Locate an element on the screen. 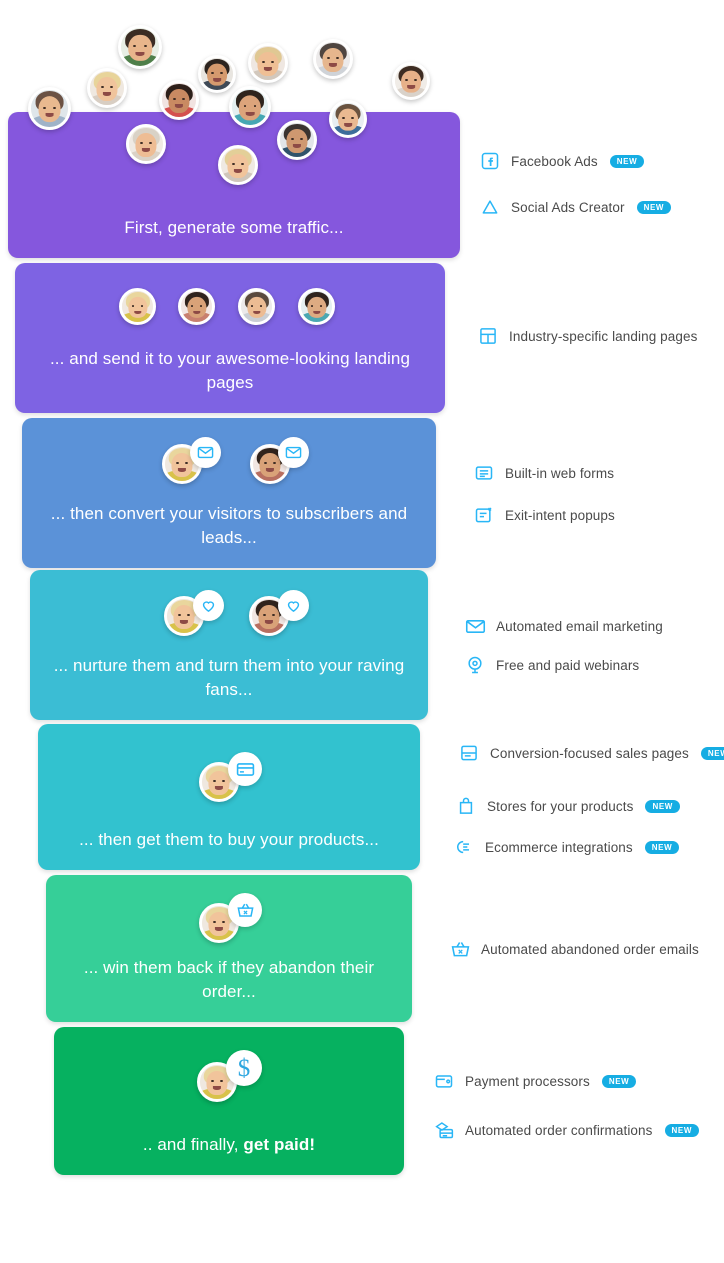 Image resolution: width=724 pixels, height=1263 pixels. feature-label: Social Ads Creator is located at coordinates (568, 207).